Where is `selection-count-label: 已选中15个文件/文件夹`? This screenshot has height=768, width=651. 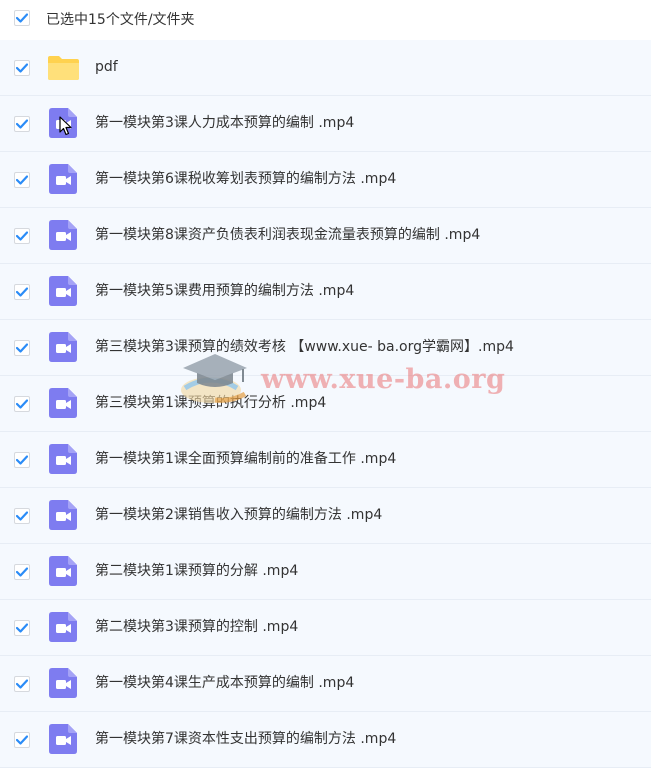
selection-count-label: 已选中15个文件/文件夹 is located at coordinates (120, 20).